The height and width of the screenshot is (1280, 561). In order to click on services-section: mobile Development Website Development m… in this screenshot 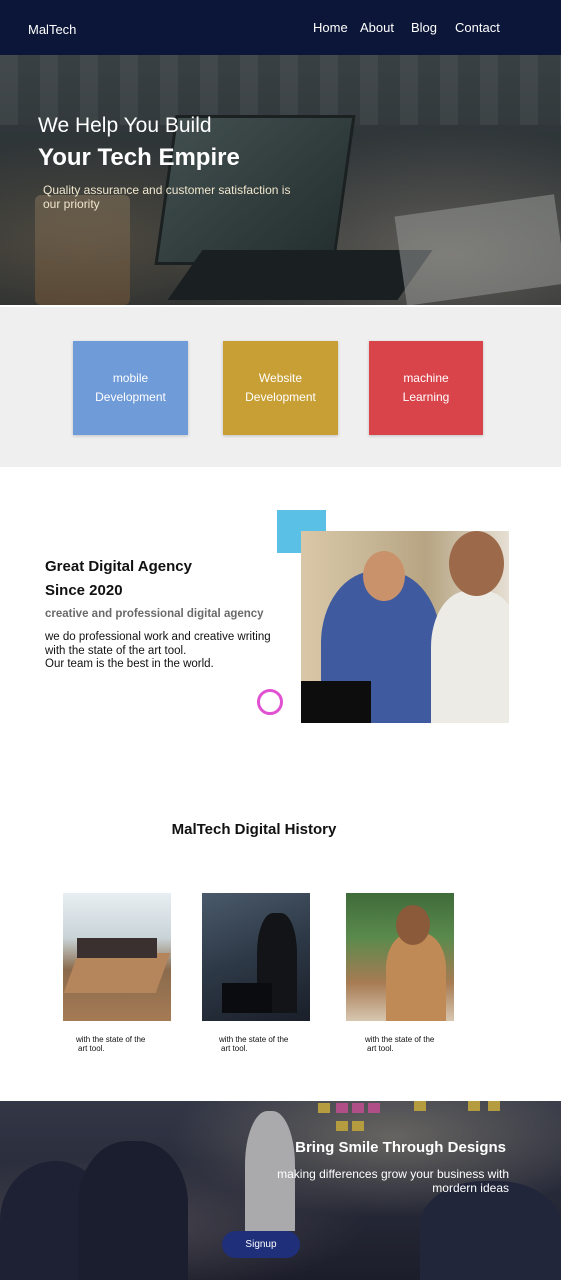, I will do `click(280, 387)`.